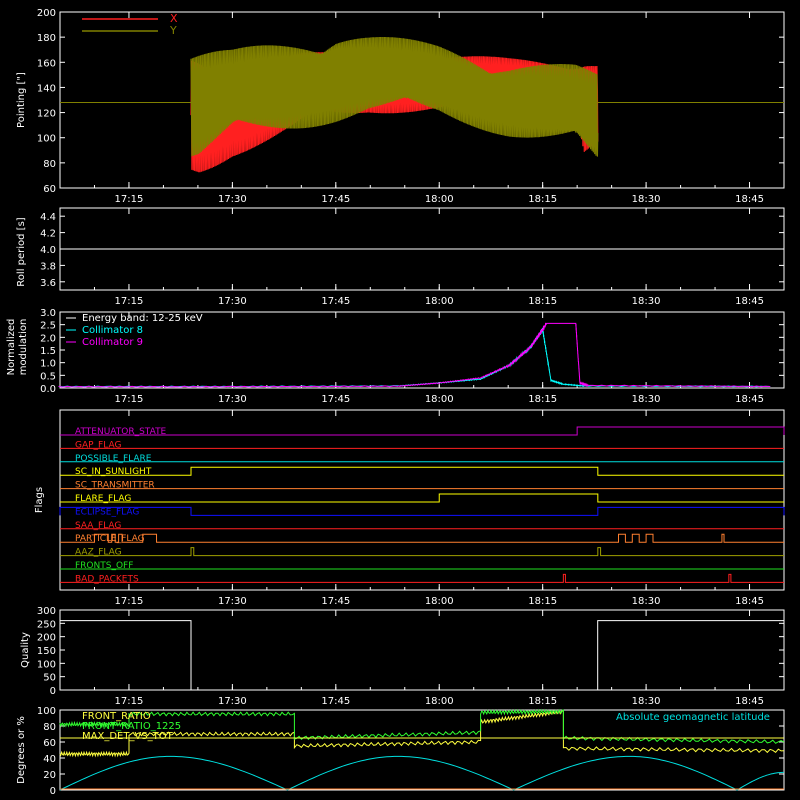 The image size is (800, 800). I want to click on degrees-ylabel: Degrees or %, so click(21, 750).